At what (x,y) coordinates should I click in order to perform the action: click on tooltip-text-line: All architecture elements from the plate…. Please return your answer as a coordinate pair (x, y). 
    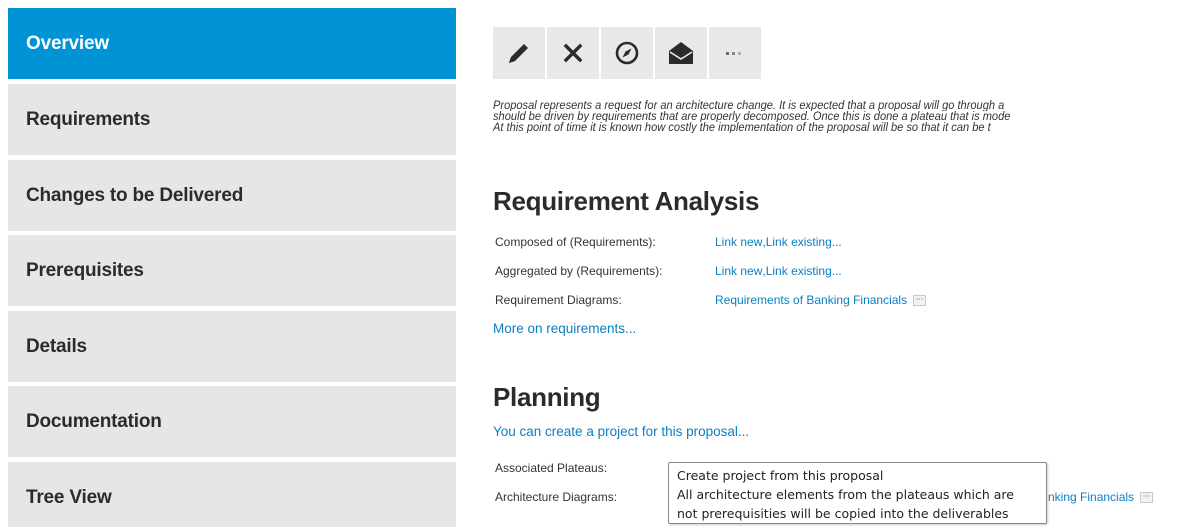
    Looking at the image, I should click on (845, 494).